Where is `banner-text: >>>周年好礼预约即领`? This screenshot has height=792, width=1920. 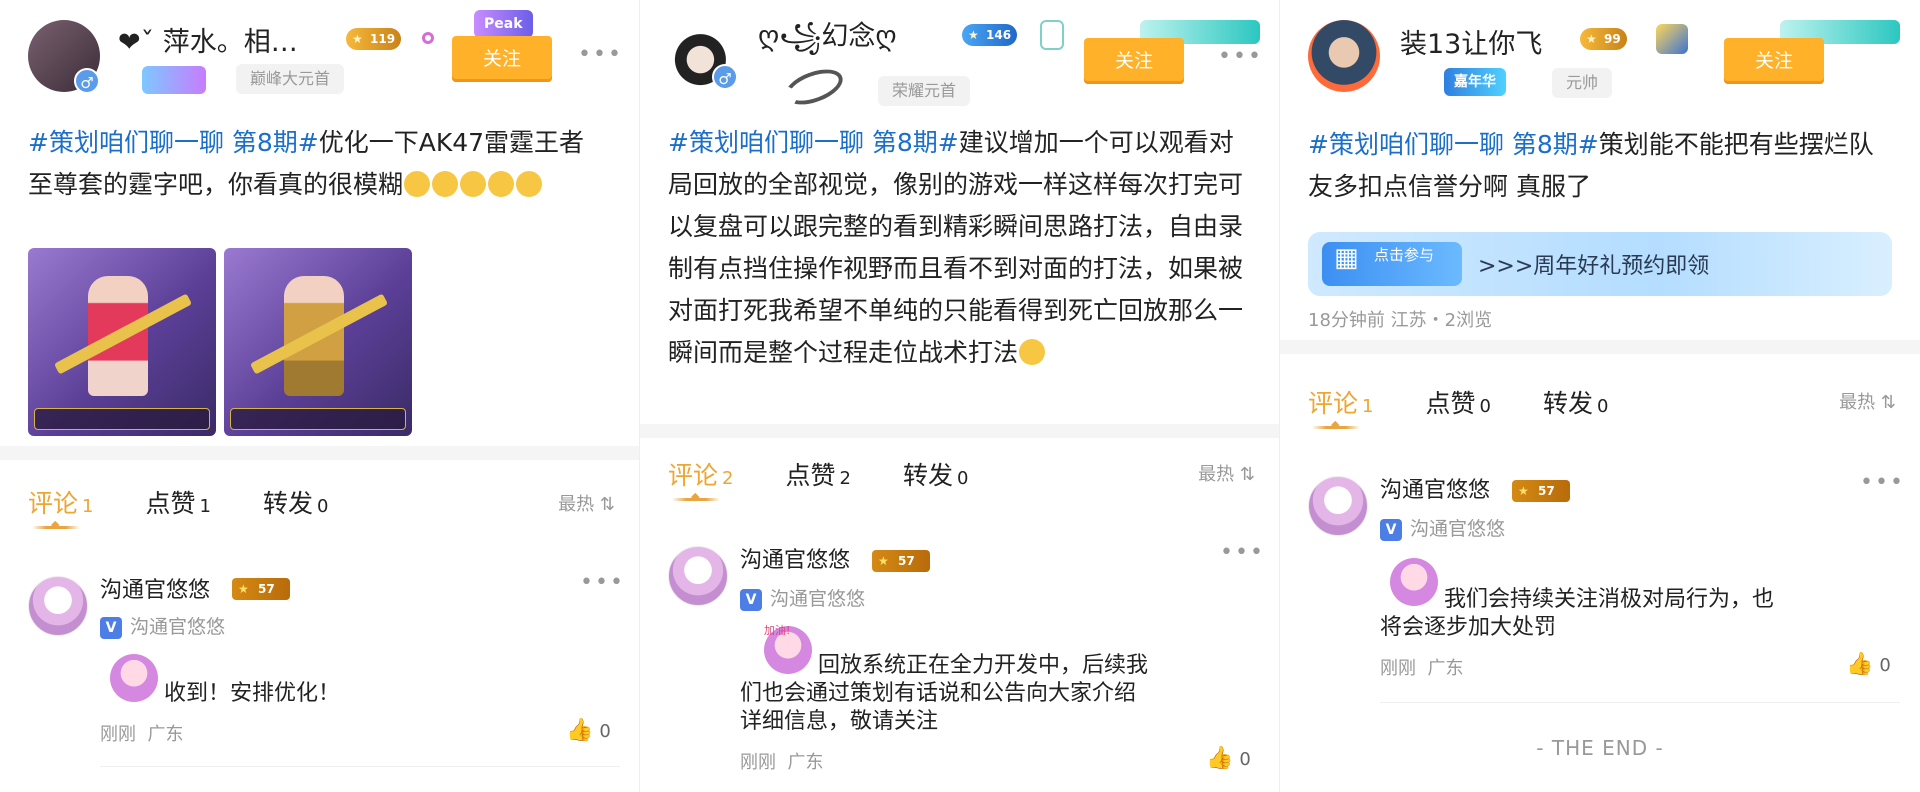 banner-text: >>>周年好礼预约即领 is located at coordinates (1594, 266).